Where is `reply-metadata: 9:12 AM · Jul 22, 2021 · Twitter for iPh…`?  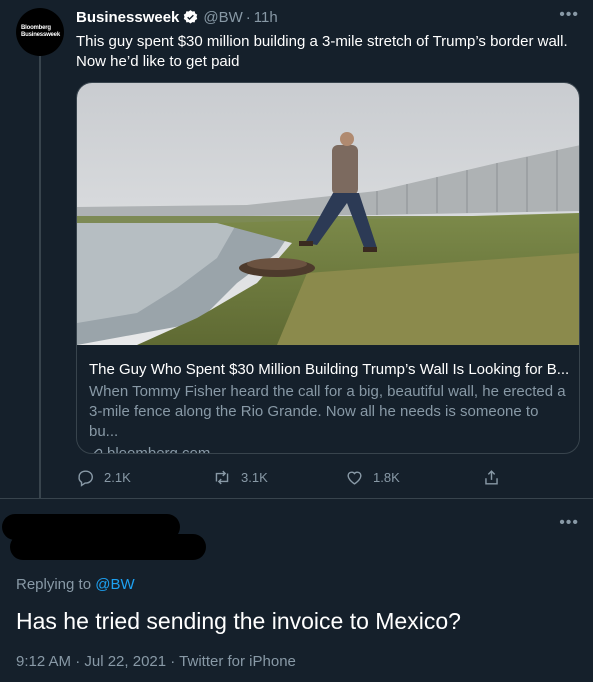 reply-metadata: 9:12 AM · Jul 22, 2021 · Twitter for iPh… is located at coordinates (156, 661).